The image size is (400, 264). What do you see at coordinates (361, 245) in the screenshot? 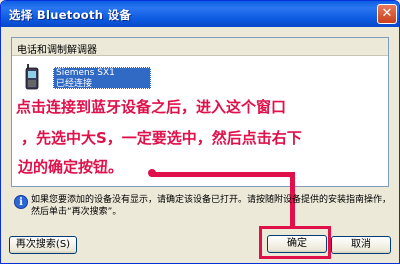
I see `cancel-button: 取消` at bounding box center [361, 245].